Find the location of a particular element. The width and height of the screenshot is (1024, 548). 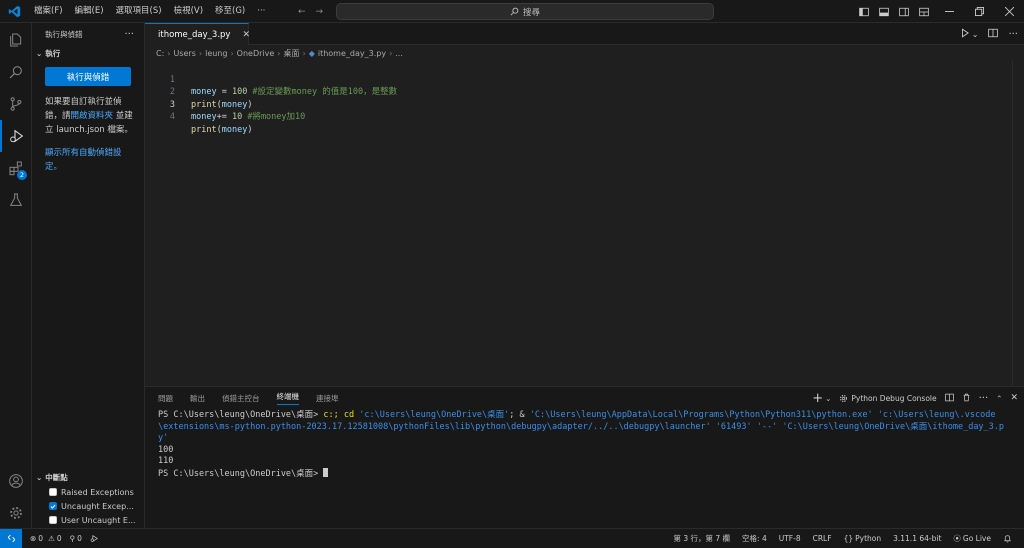

problems-status: ⊗ 0 ⚠ 0 is located at coordinates (46, 538).